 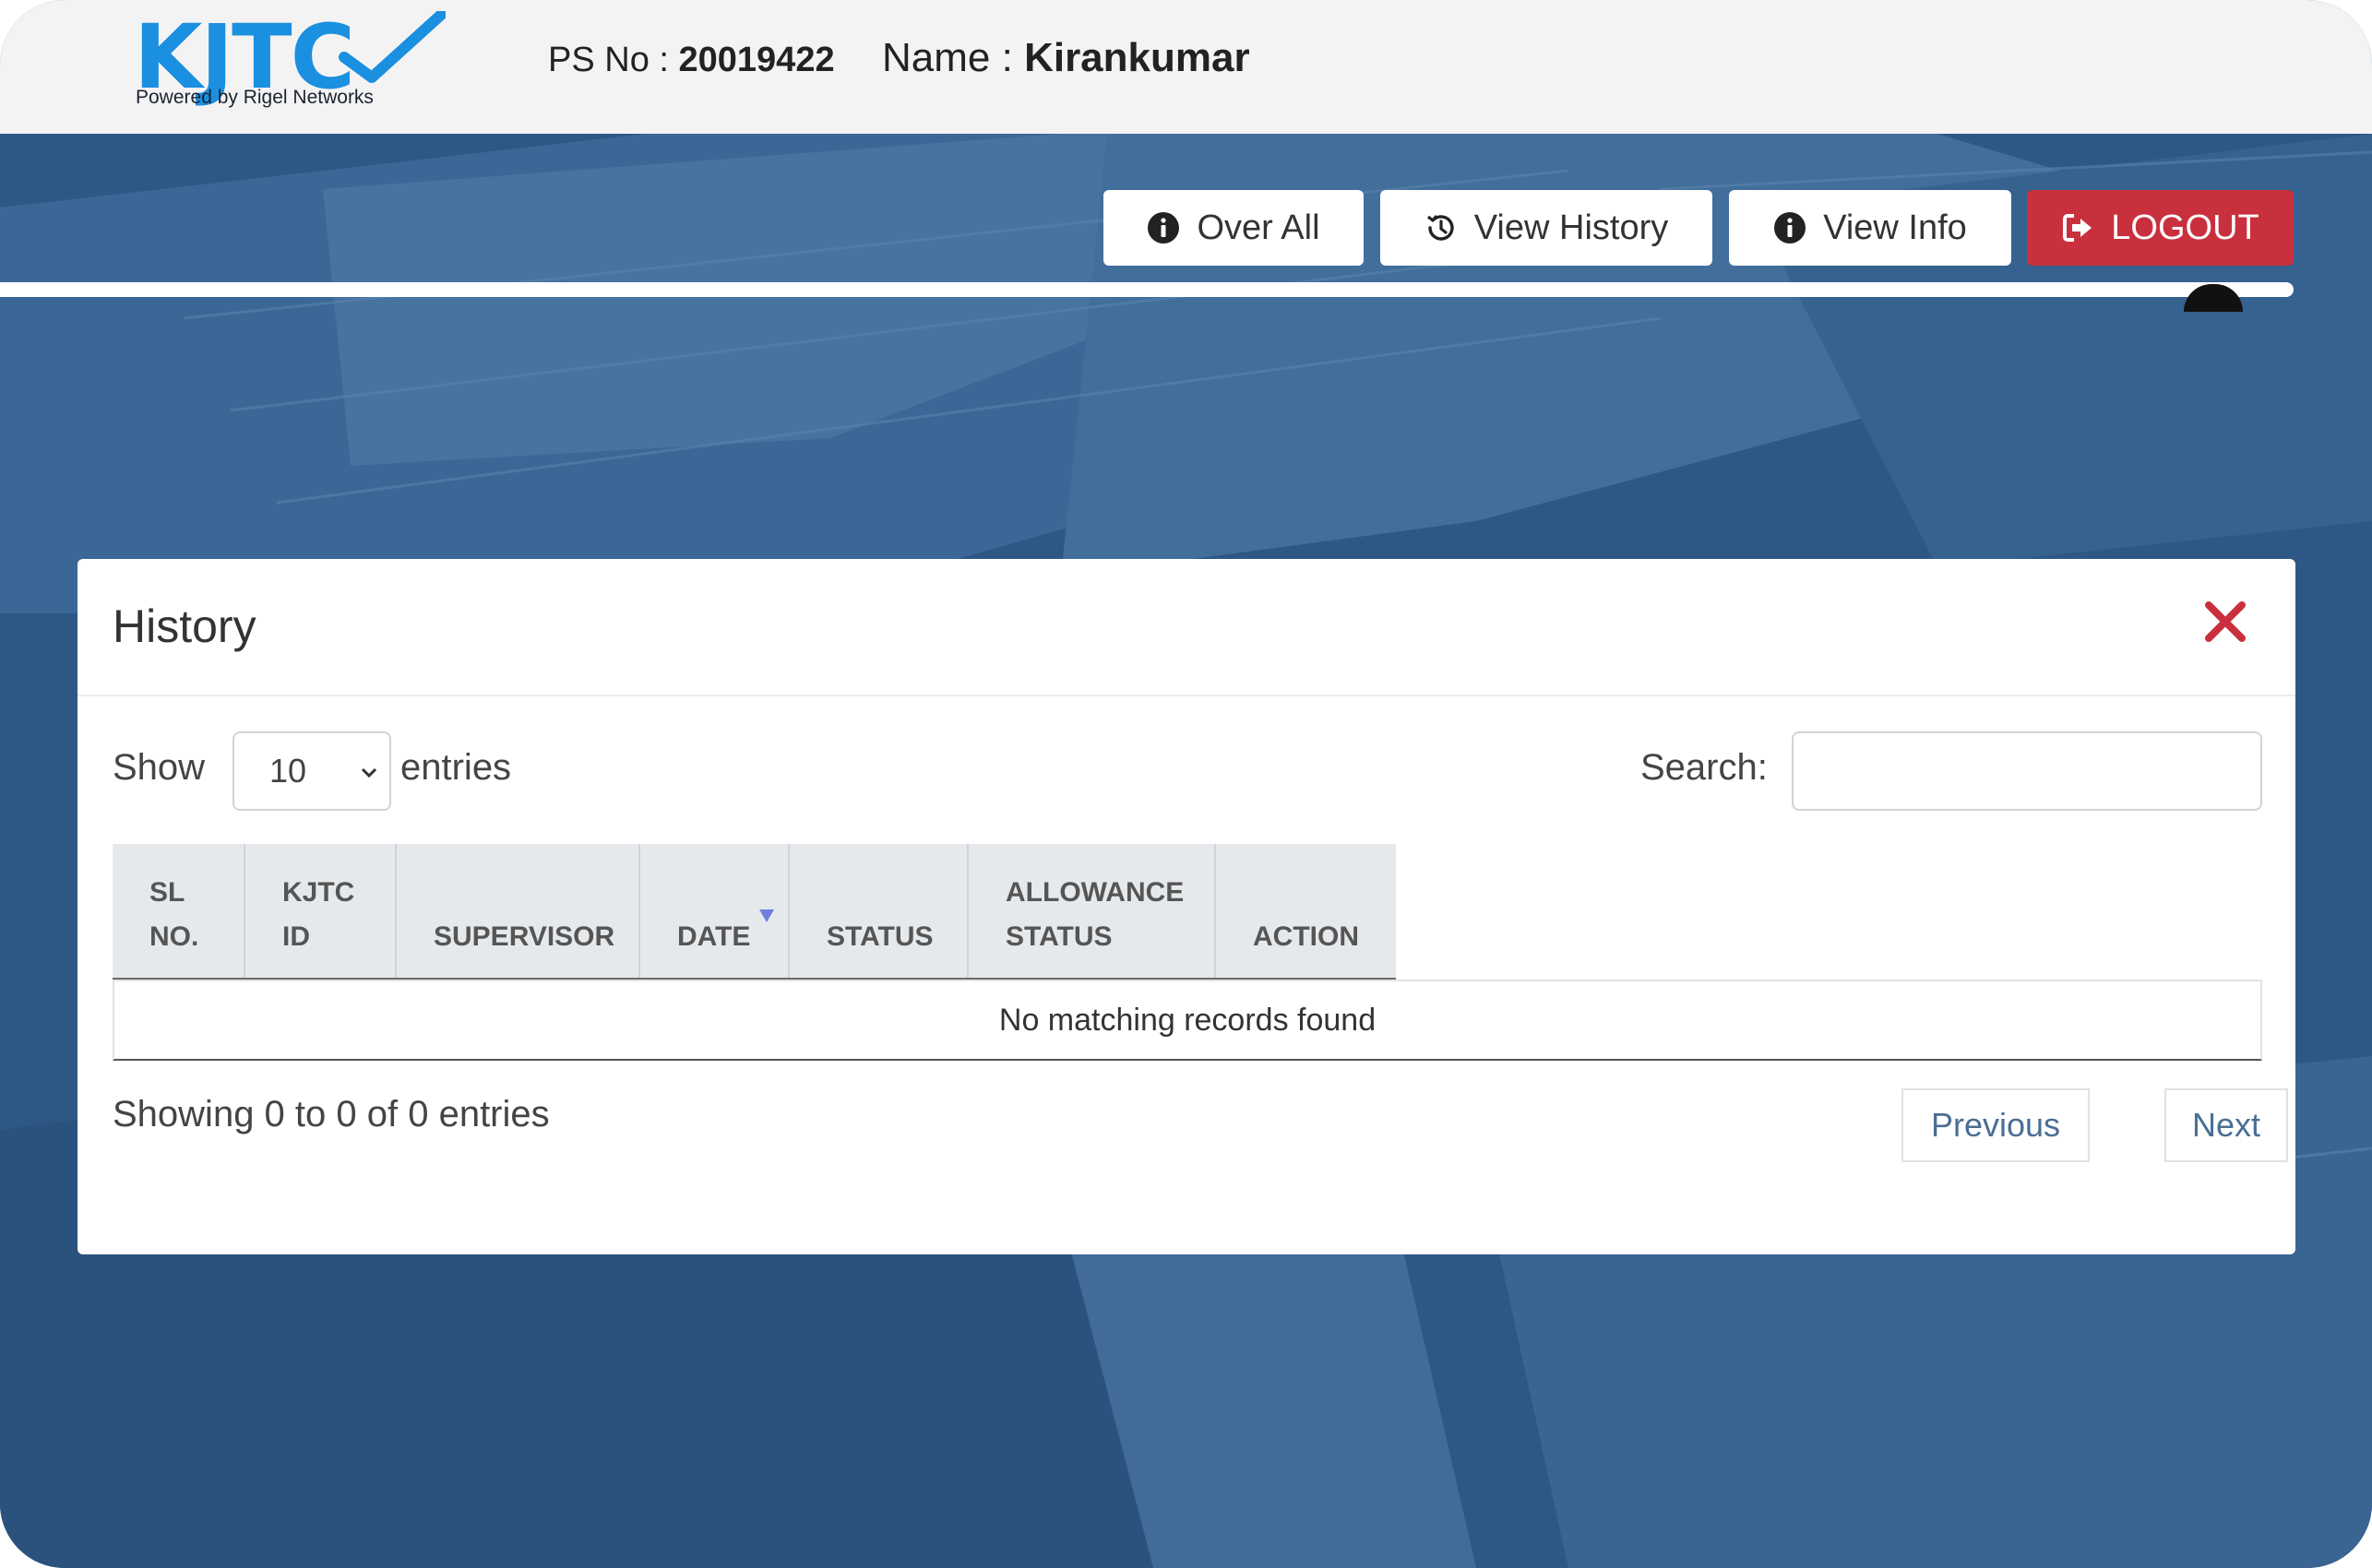 What do you see at coordinates (1147, 289) in the screenshot?
I see `nav-divider` at bounding box center [1147, 289].